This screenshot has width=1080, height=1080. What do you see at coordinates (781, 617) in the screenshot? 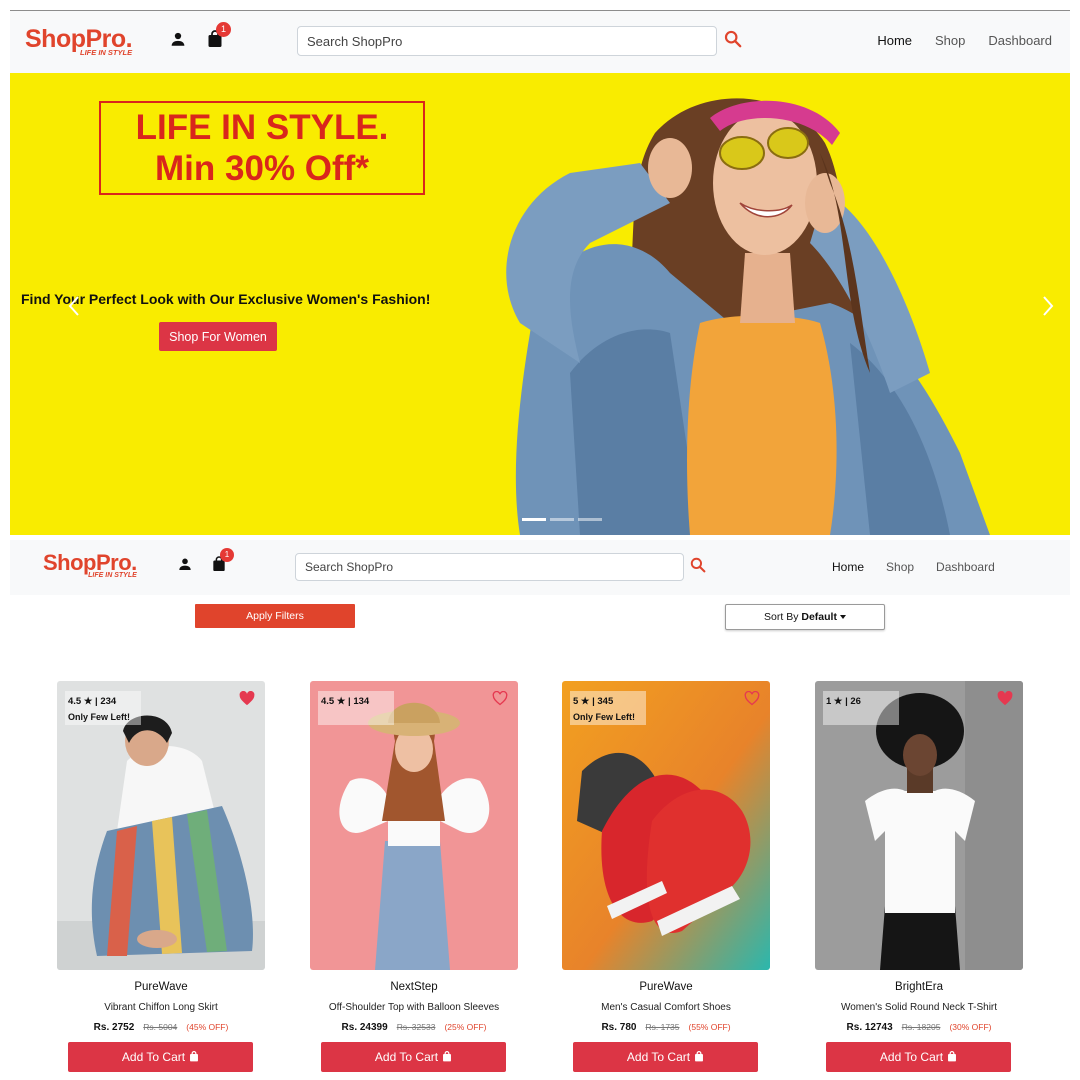
I see `sort-prefix: Sort By` at bounding box center [781, 617].